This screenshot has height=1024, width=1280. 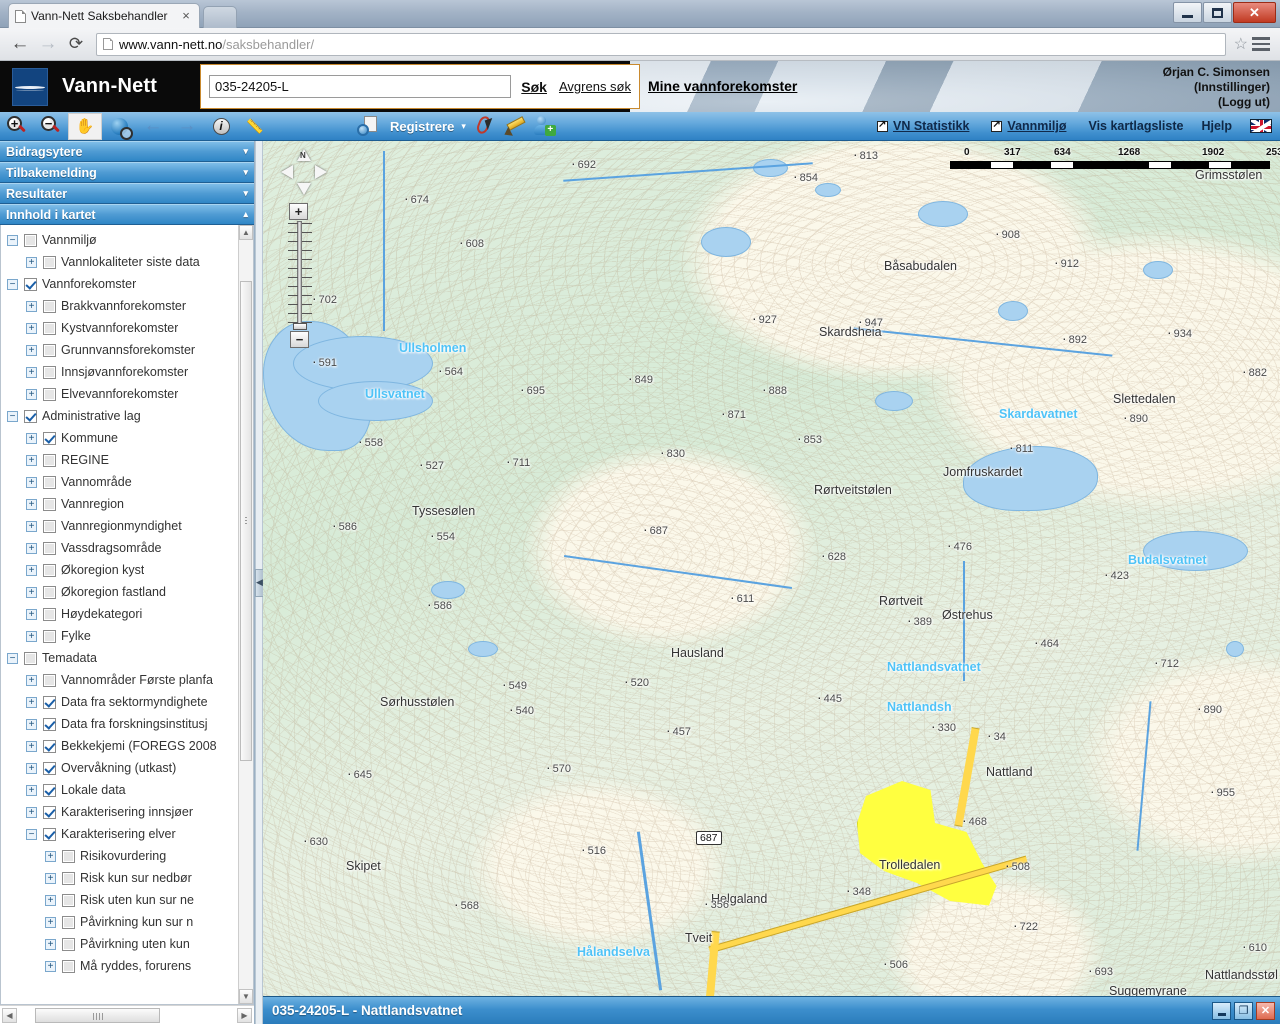 What do you see at coordinates (487, 125) in the screenshot?
I see `draw-line-icon` at bounding box center [487, 125].